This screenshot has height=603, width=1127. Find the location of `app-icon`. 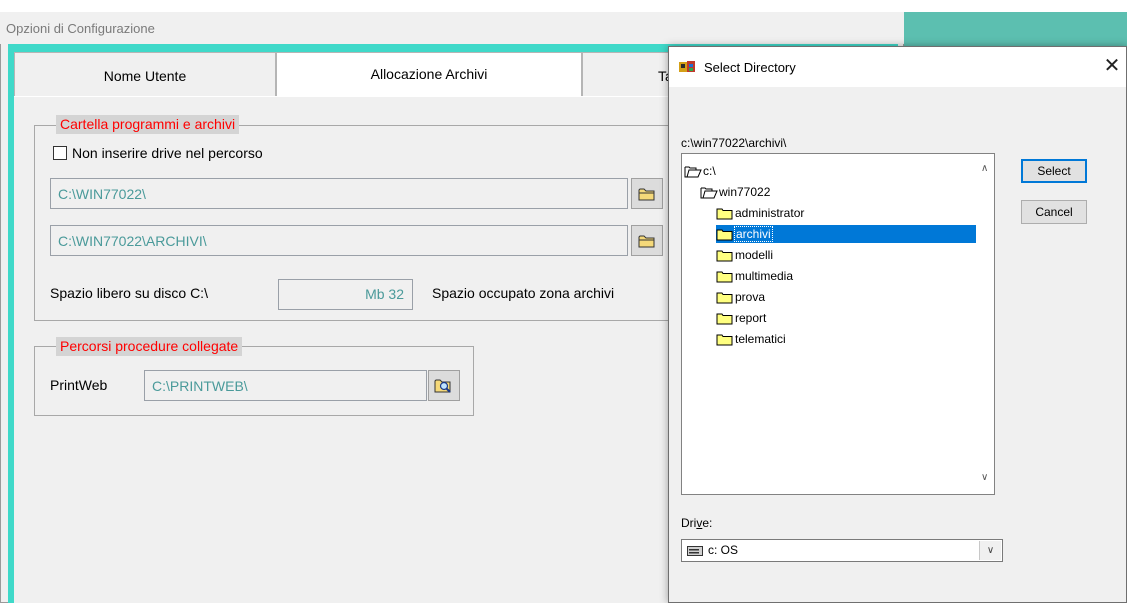

app-icon is located at coordinates (687, 66).